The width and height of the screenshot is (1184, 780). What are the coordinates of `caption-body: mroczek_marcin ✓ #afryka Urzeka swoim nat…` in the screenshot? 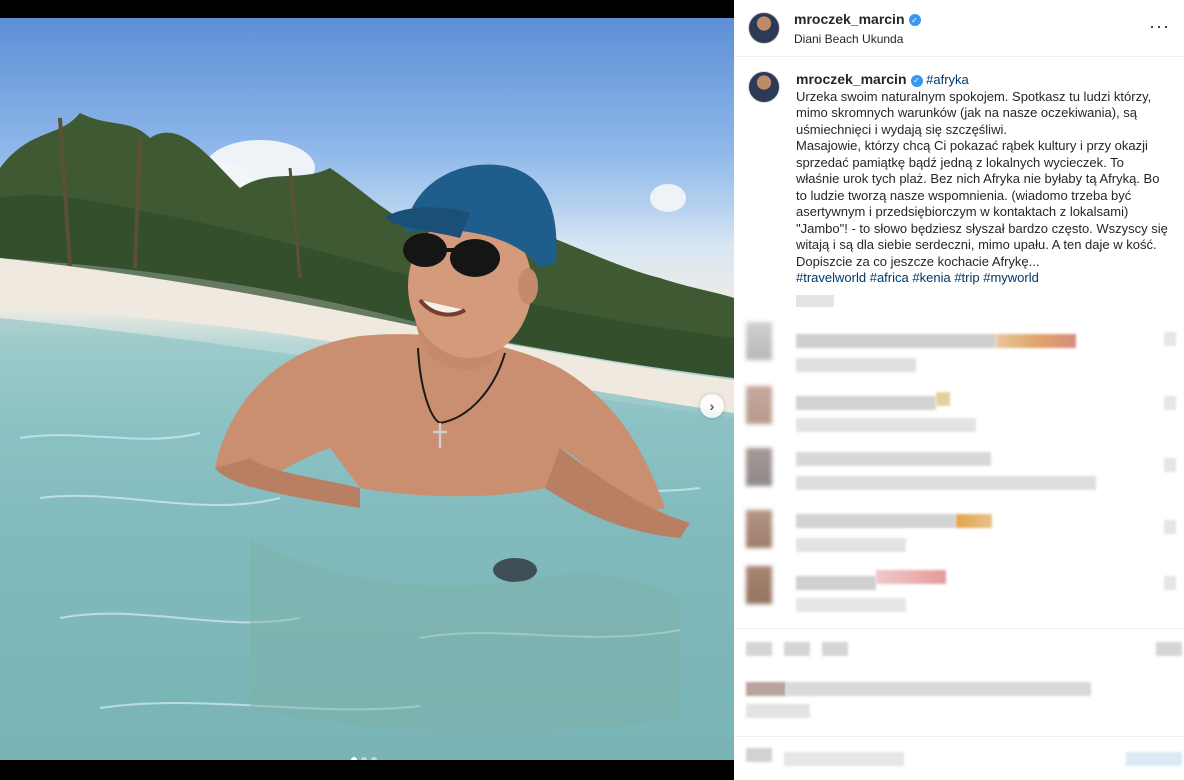 It's located at (982, 189).